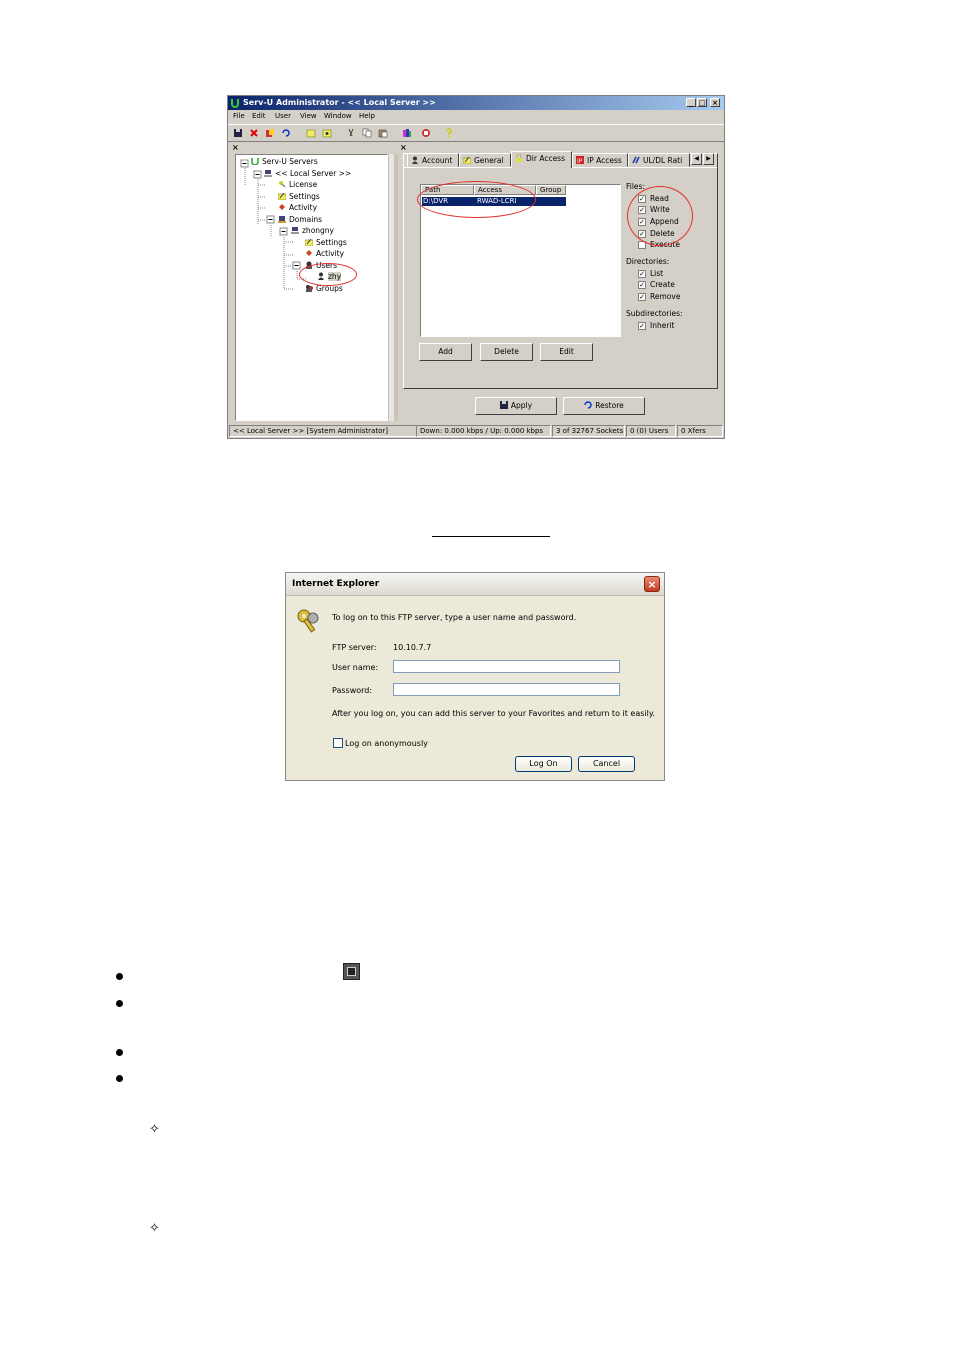  What do you see at coordinates (283, 116) in the screenshot?
I see `menu-user: User` at bounding box center [283, 116].